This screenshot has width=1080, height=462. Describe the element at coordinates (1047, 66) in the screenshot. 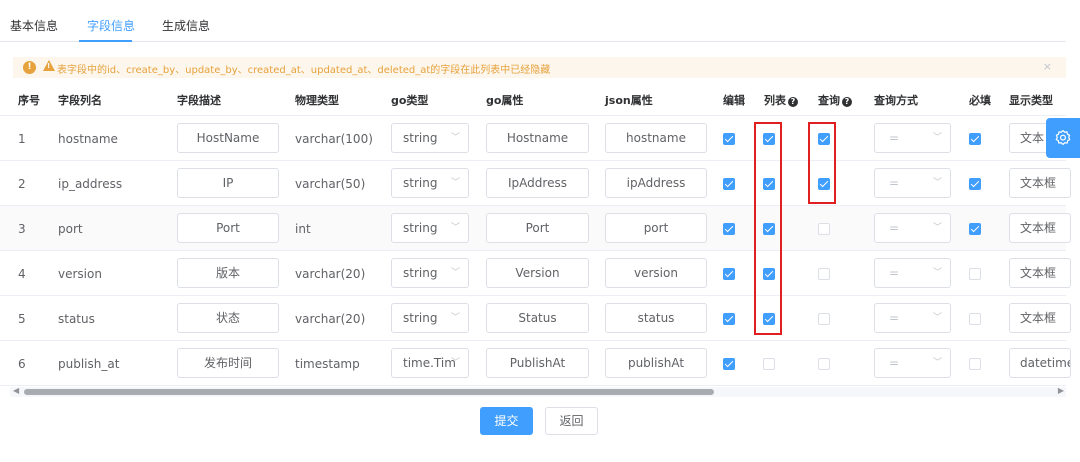

I see `close-icon: ×` at that location.